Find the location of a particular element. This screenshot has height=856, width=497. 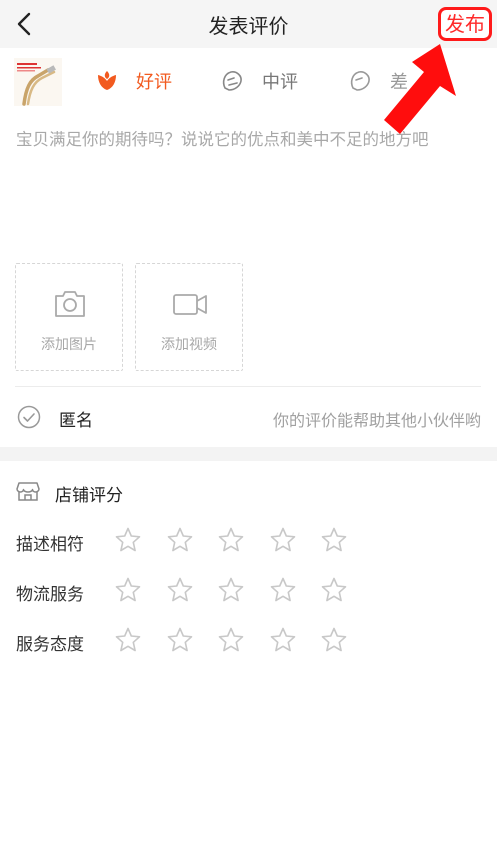

add-video-label: 添加视频 is located at coordinates (189, 345).